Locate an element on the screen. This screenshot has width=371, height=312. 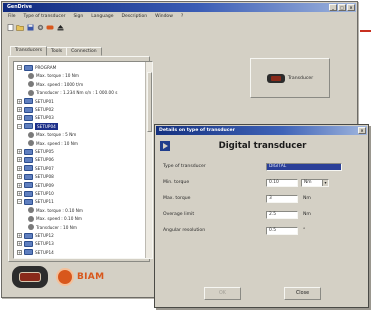
tree-item-label: SETUP14 is located at coordinates (44, 252).